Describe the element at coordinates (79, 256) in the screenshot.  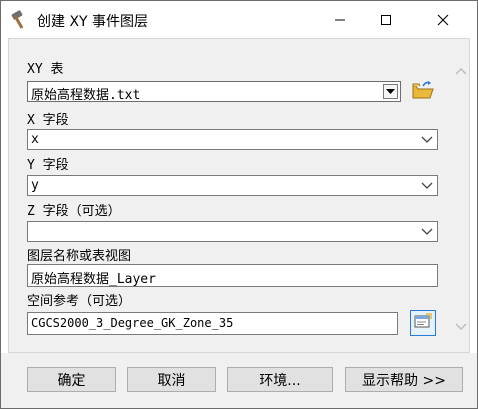
I see `layer-name-label: 图层名称或表视图` at that location.